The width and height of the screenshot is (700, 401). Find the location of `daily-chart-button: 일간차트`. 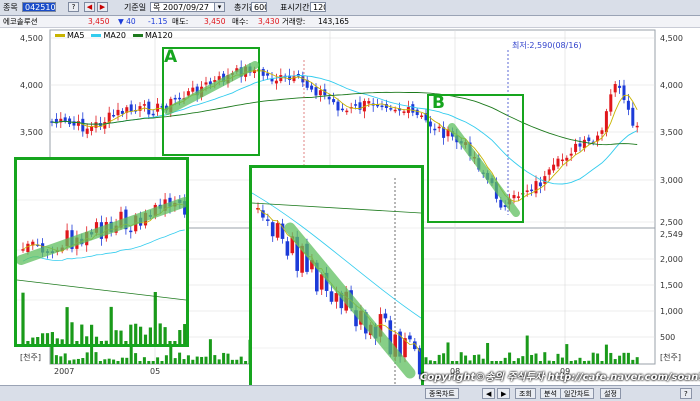

daily-chart-button: 일간차트 is located at coordinates (577, 393).